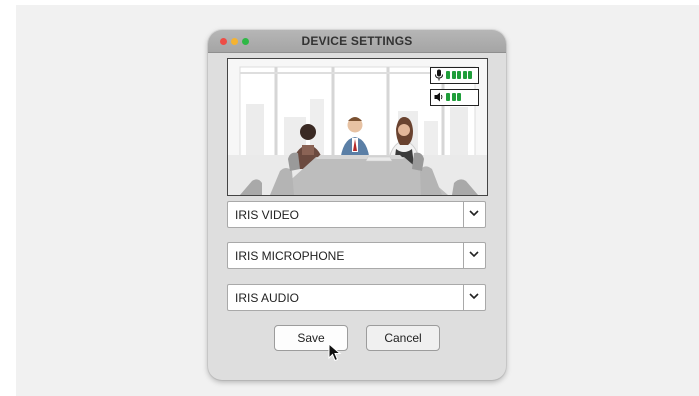 Image resolution: width=699 pixels, height=396 pixels. Describe the element at coordinates (267, 215) in the screenshot. I see `video-device-value: IRIS VIDEO` at that location.